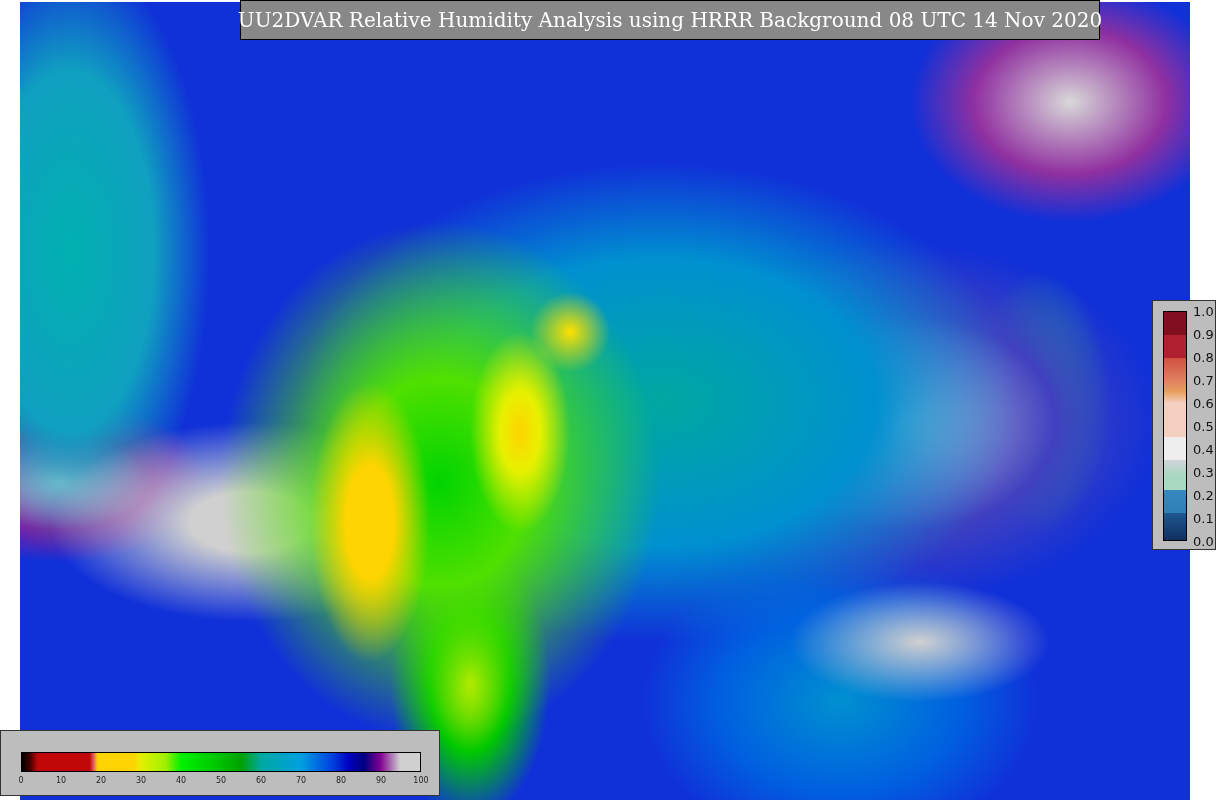 This screenshot has height=800, width=1216. What do you see at coordinates (261, 780) in the screenshot?
I see `tick-label: 60` at bounding box center [261, 780].